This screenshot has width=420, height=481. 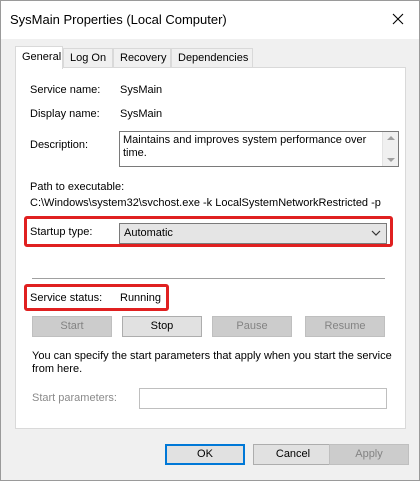 What do you see at coordinates (162, 326) in the screenshot?
I see `stop-button: Stop` at bounding box center [162, 326].